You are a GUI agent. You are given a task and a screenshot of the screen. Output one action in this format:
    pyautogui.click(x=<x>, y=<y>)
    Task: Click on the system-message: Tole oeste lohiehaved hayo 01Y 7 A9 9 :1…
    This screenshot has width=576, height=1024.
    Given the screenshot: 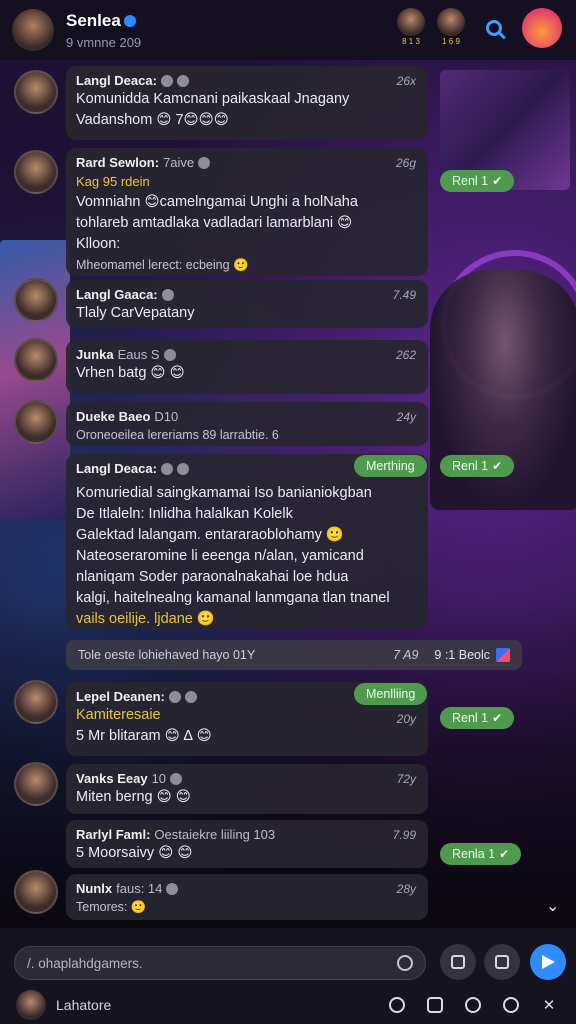 What is the action you would take?
    pyautogui.click(x=294, y=655)
    